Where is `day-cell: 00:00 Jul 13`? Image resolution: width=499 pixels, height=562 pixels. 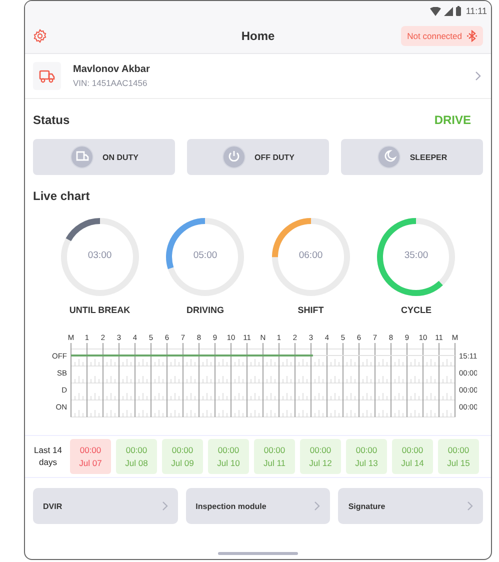 day-cell: 00:00 Jul 13 is located at coordinates (366, 456).